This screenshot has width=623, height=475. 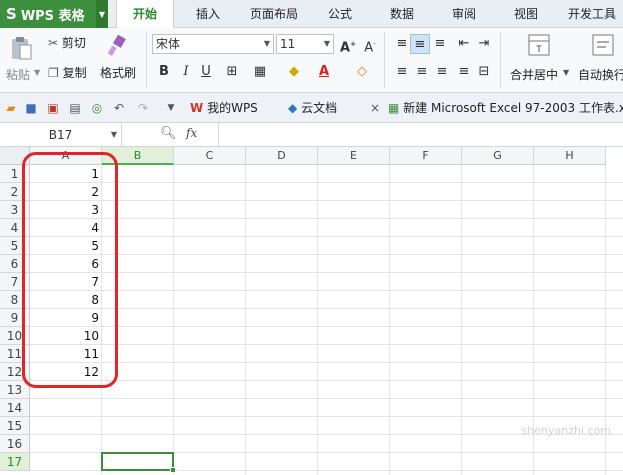 What do you see at coordinates (61, 135) in the screenshot?
I see `name-box: B17 ▼` at bounding box center [61, 135].